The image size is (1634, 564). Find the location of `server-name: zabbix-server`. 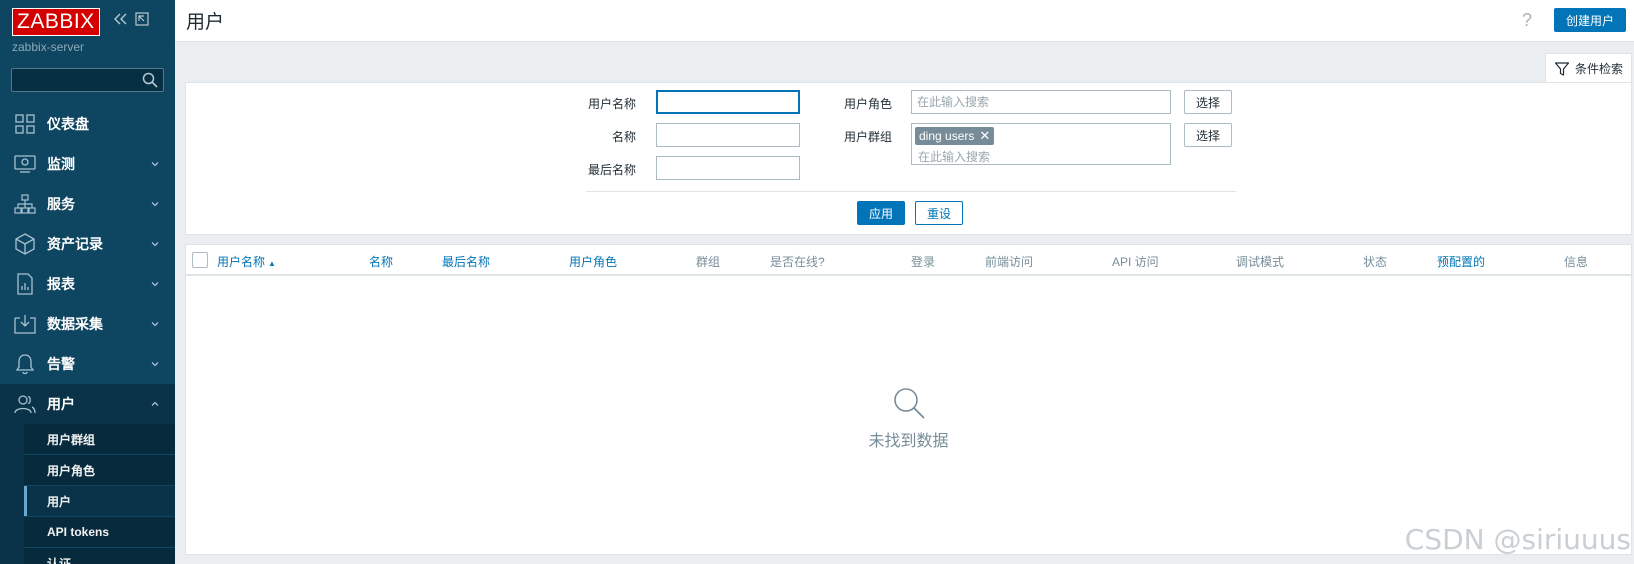

server-name: zabbix-server is located at coordinates (48, 47).